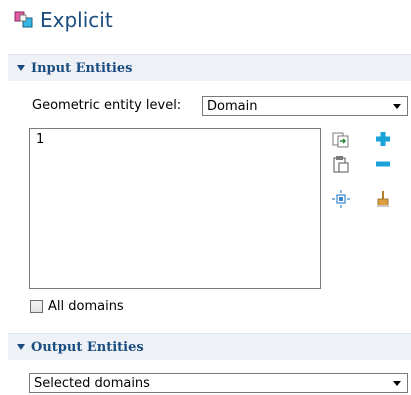 This screenshot has height=395, width=411. I want to click on list-item: 1, so click(175, 138).